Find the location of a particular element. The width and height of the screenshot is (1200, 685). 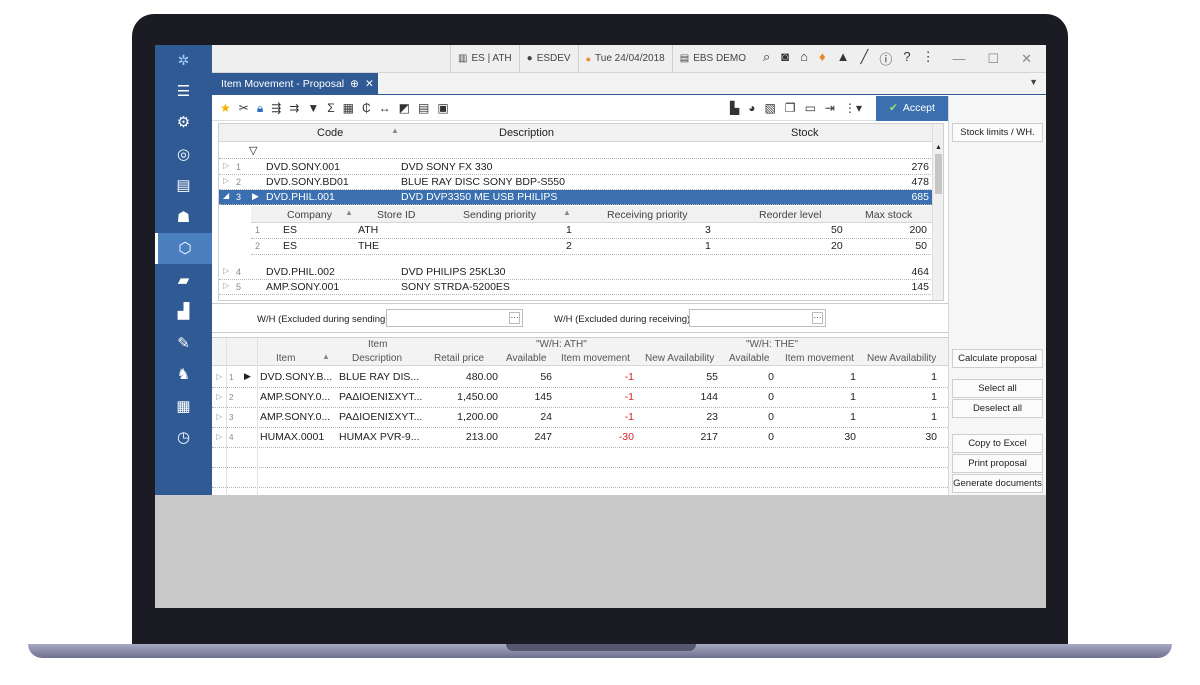

favorite-icon: ★ is located at coordinates (225, 108).